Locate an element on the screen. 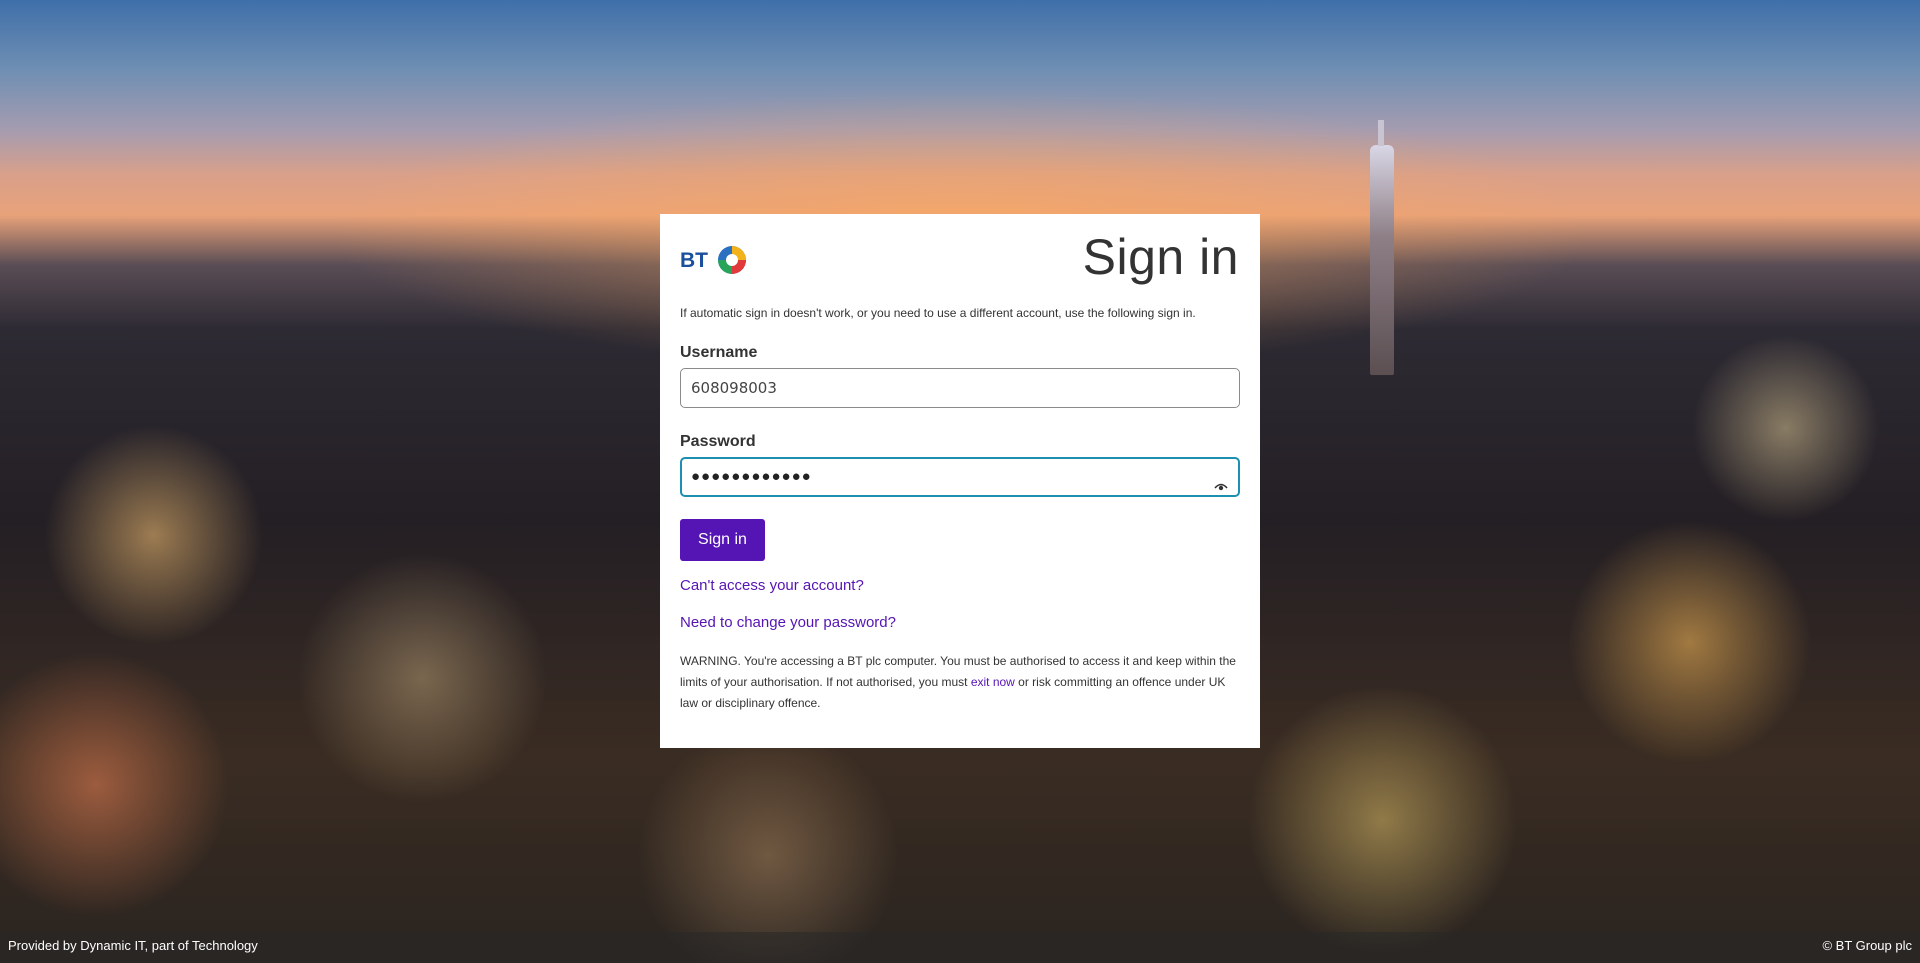 This screenshot has height=963, width=1920. eye-icon is located at coordinates (1221, 481).